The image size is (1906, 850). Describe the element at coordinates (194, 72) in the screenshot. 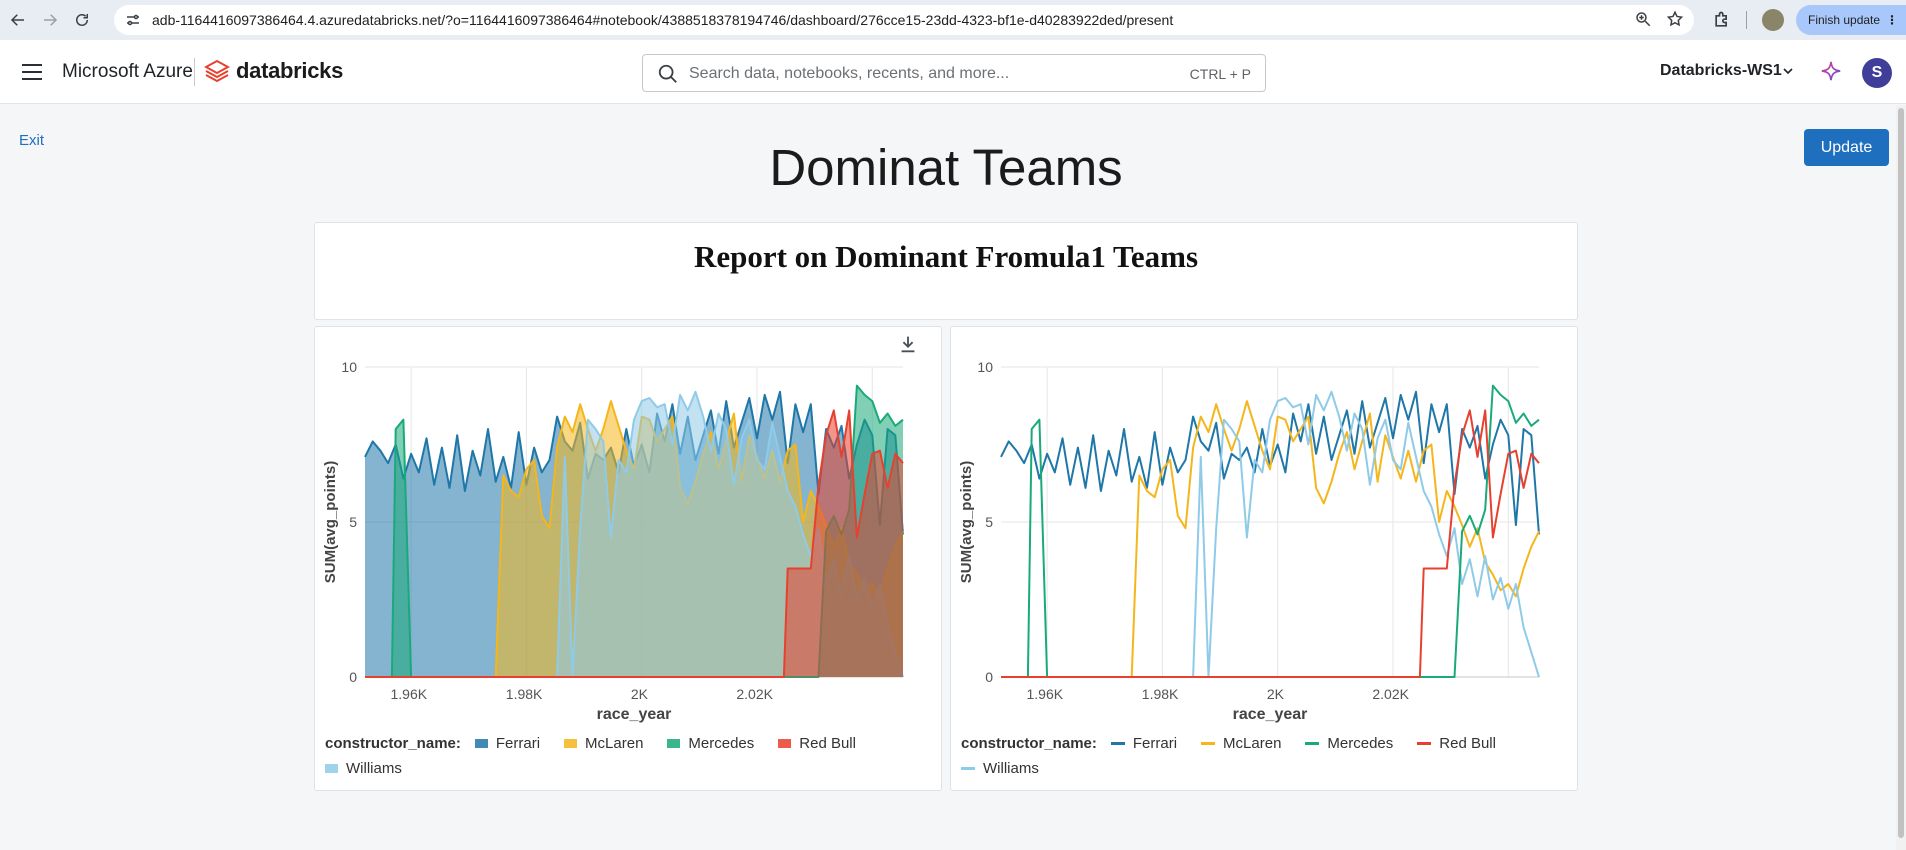

I see `header-divider` at that location.